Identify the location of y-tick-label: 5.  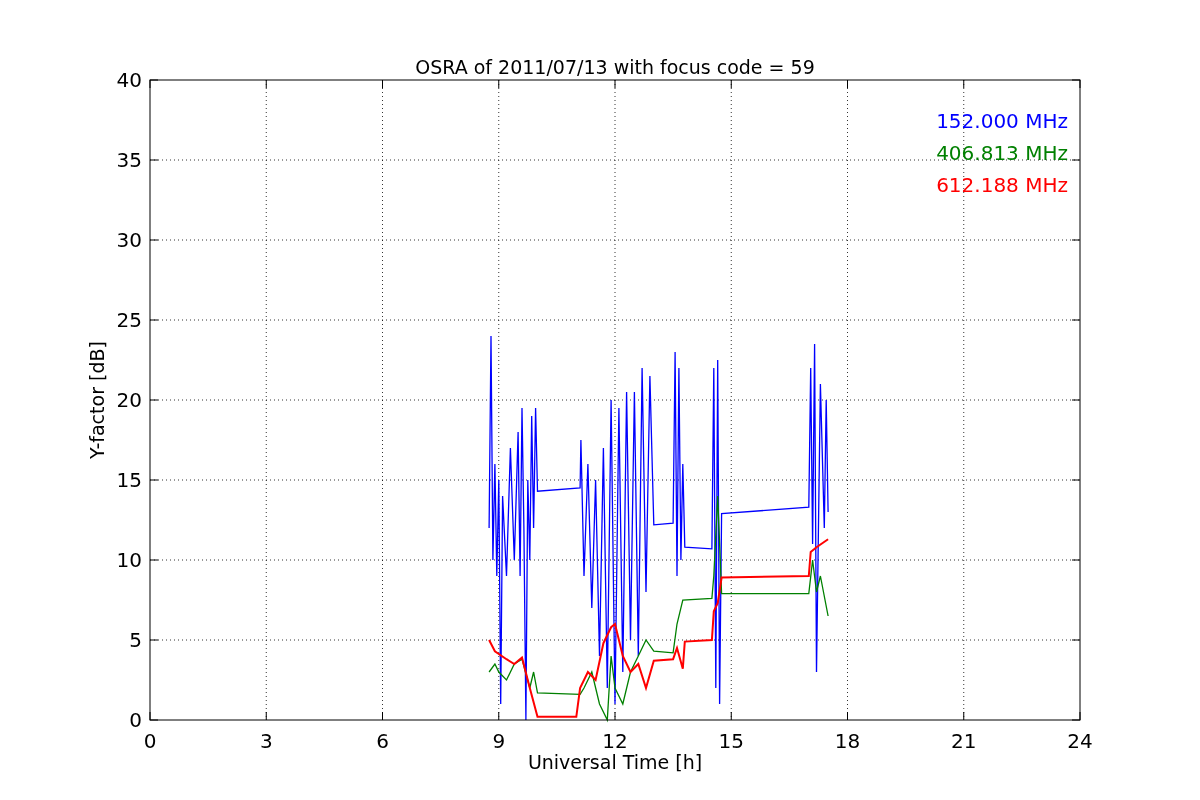
(135, 640).